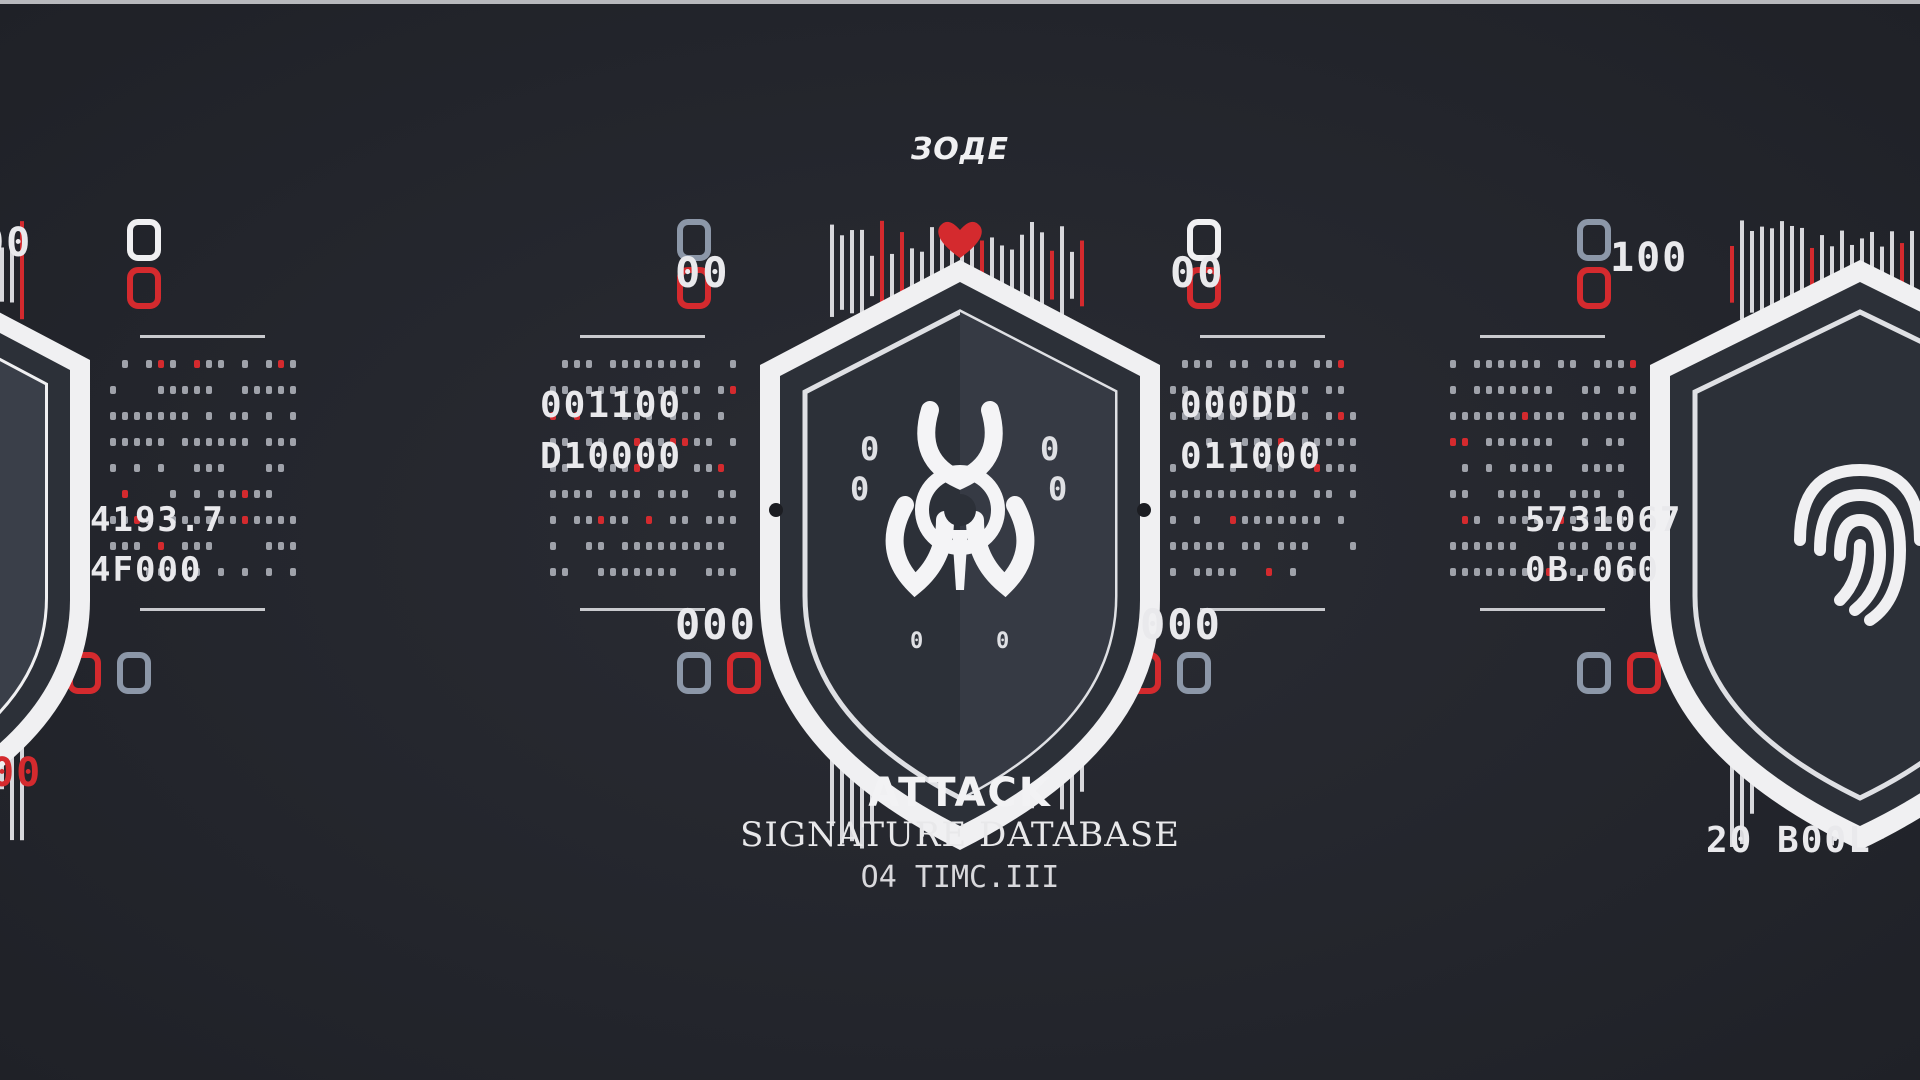 This screenshot has height=1080, width=1920. I want to click on right-code-2: 0B.060, so click(1592, 570).